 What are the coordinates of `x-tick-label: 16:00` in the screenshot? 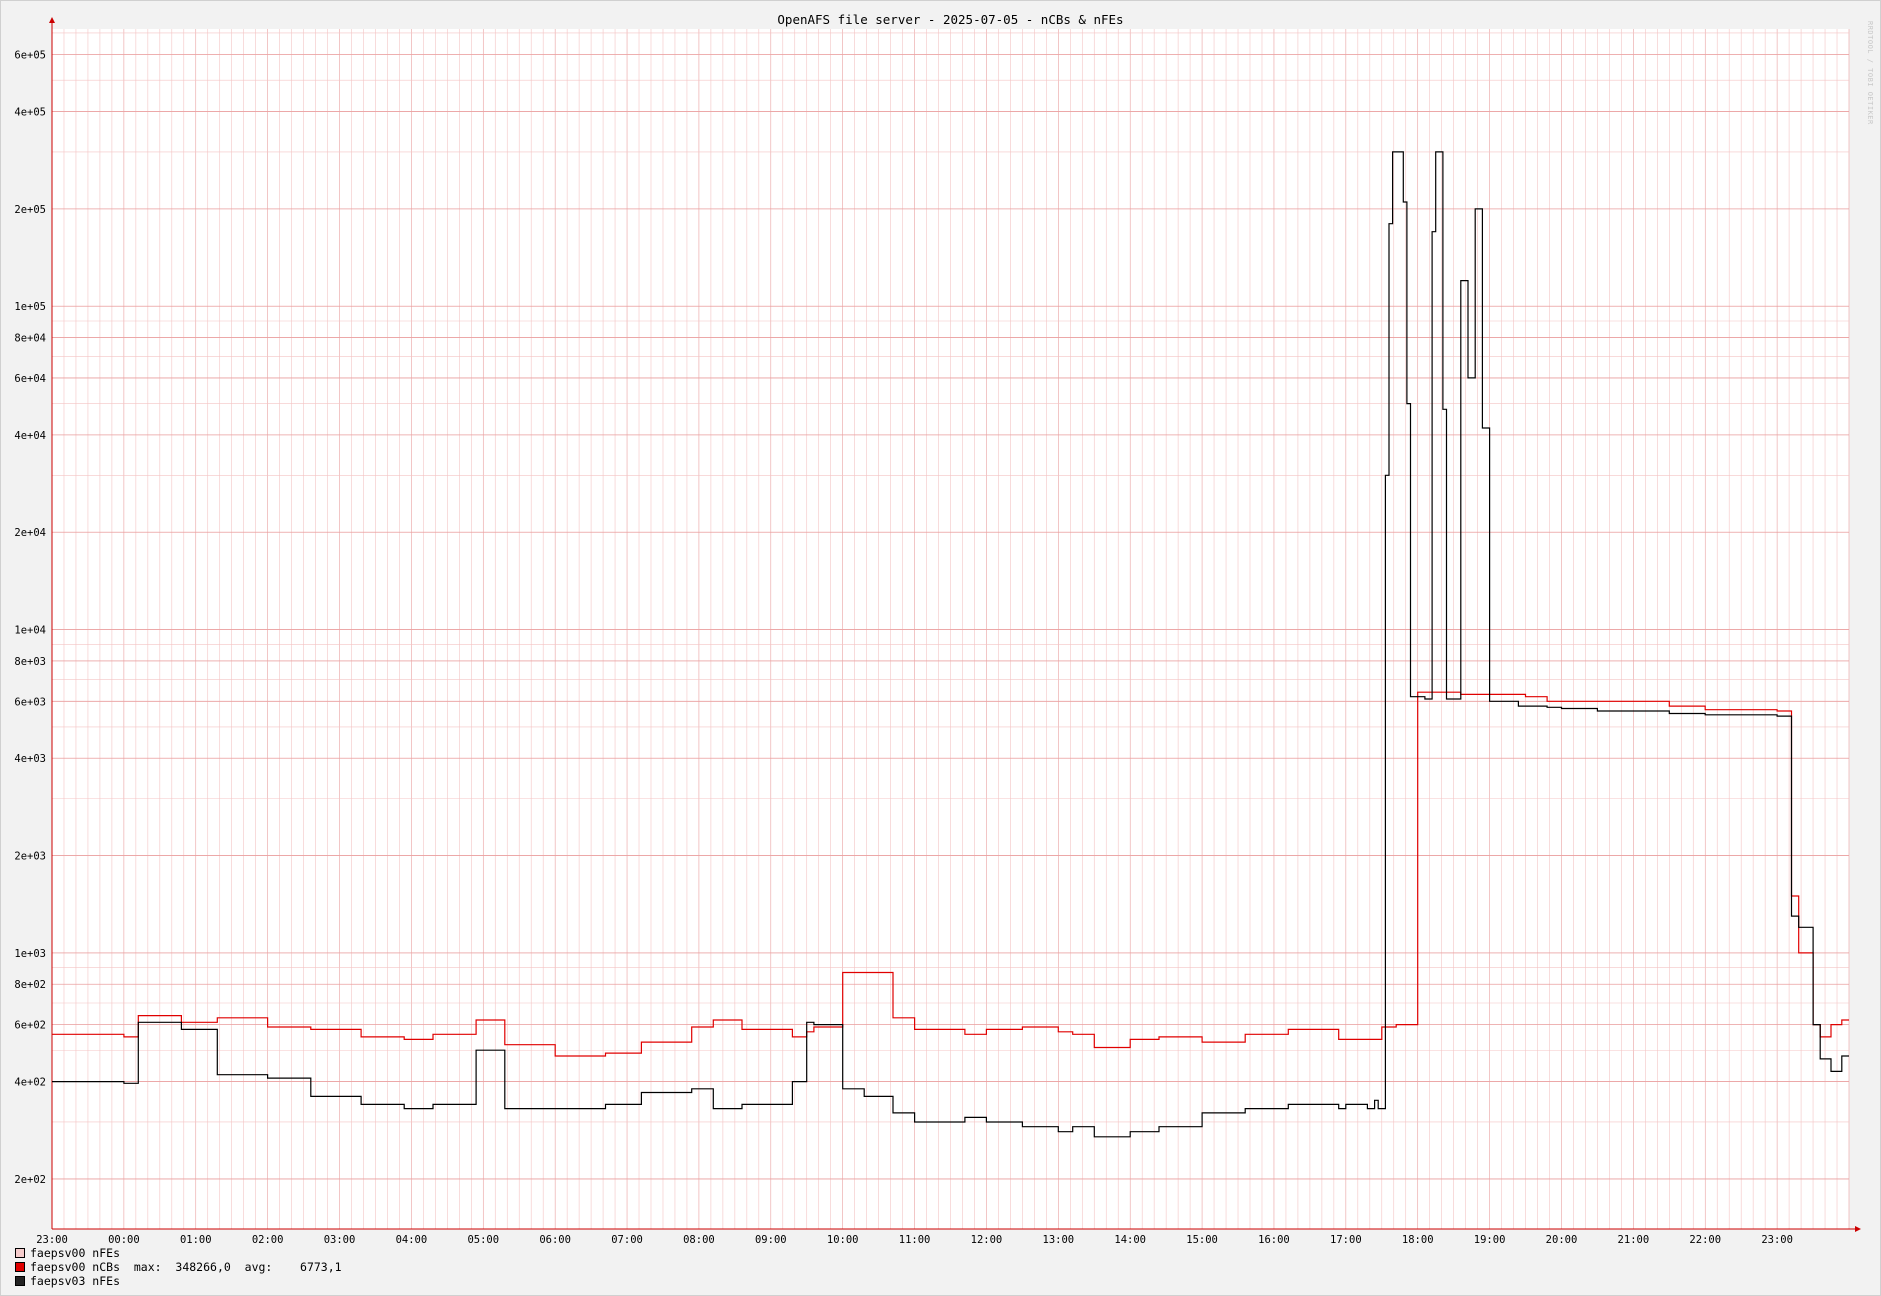 It's located at (1274, 1240).